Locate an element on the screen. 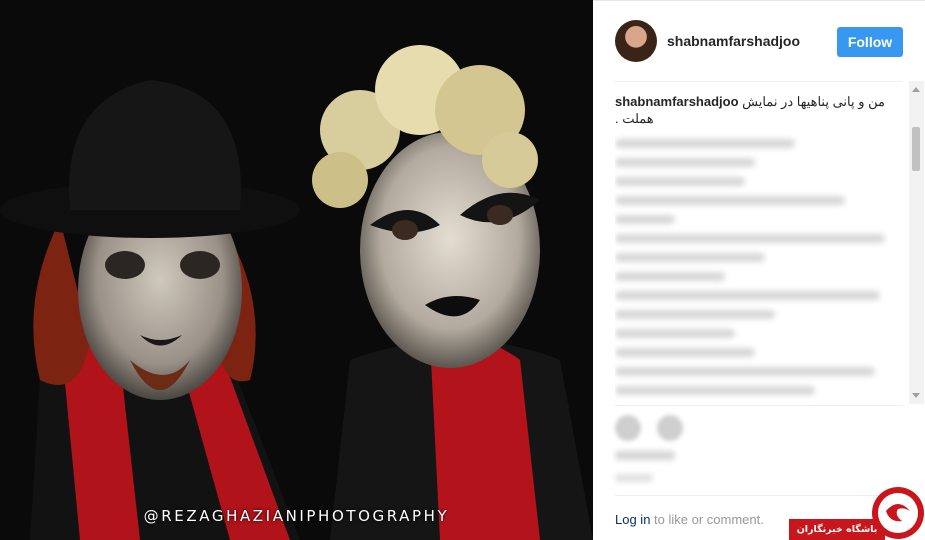  like-icon is located at coordinates (628, 428).